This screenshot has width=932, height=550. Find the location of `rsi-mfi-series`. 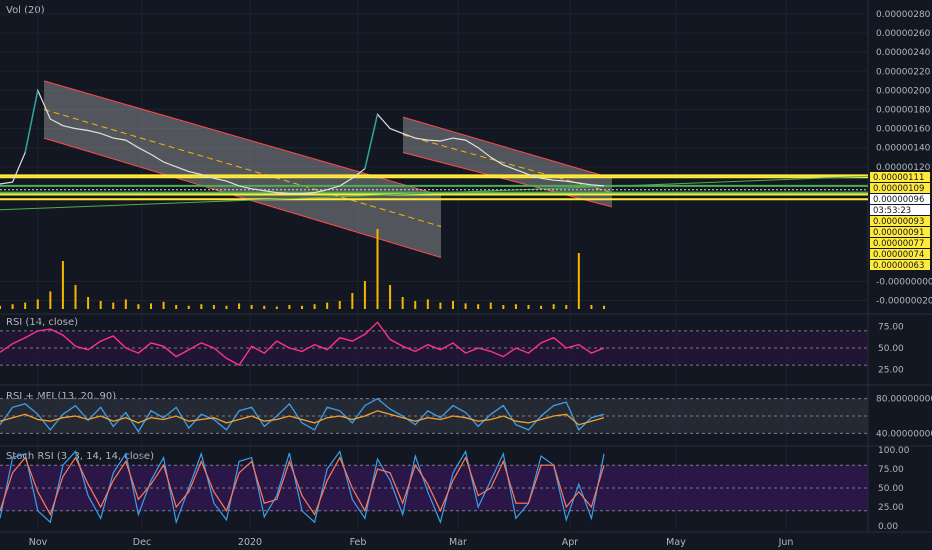

rsi-mfi-series is located at coordinates (434, 415).